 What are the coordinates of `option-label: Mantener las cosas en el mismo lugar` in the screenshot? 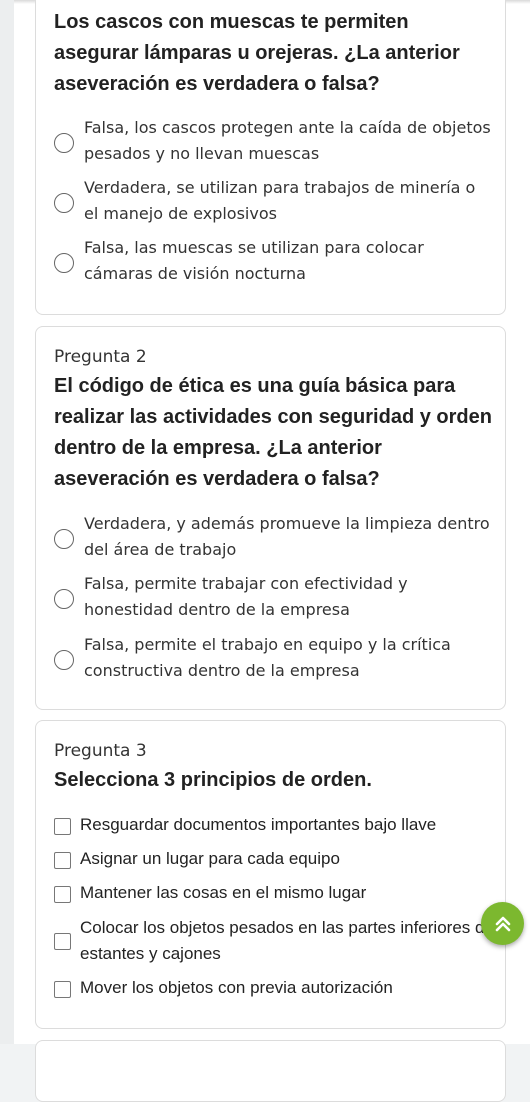 It's located at (223, 892).